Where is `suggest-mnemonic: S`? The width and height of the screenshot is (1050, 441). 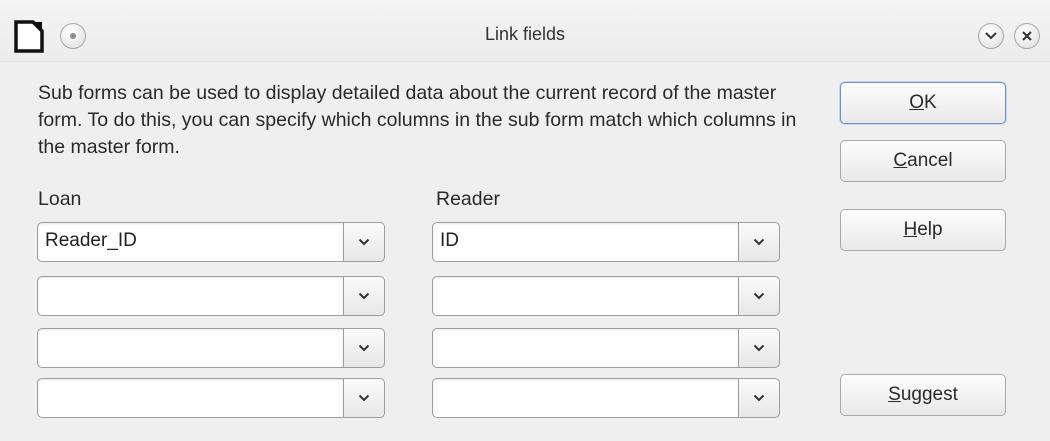 suggest-mnemonic: S is located at coordinates (894, 394).